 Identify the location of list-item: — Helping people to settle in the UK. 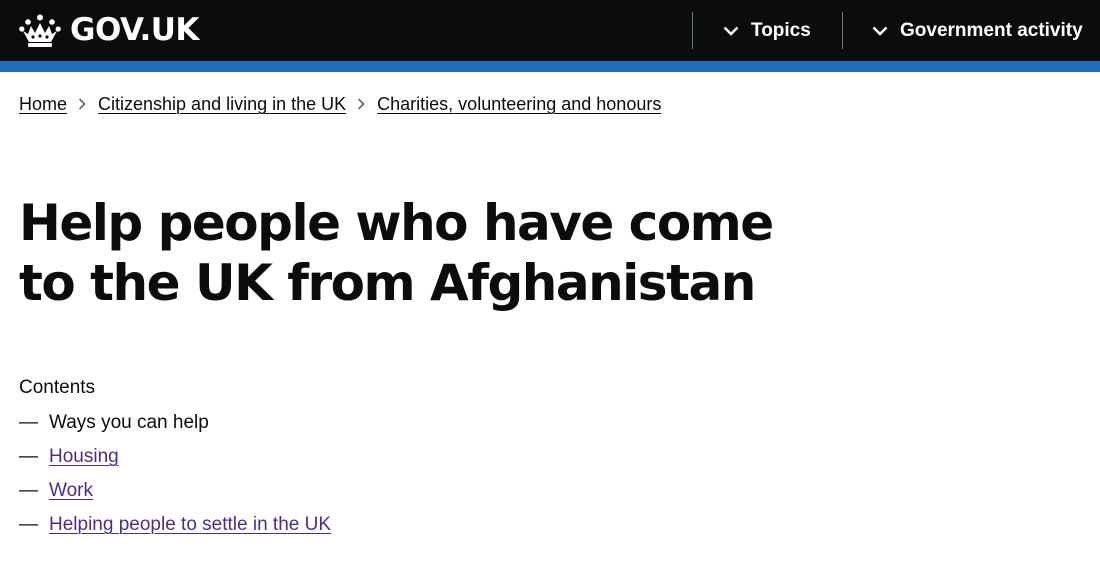
(175, 530).